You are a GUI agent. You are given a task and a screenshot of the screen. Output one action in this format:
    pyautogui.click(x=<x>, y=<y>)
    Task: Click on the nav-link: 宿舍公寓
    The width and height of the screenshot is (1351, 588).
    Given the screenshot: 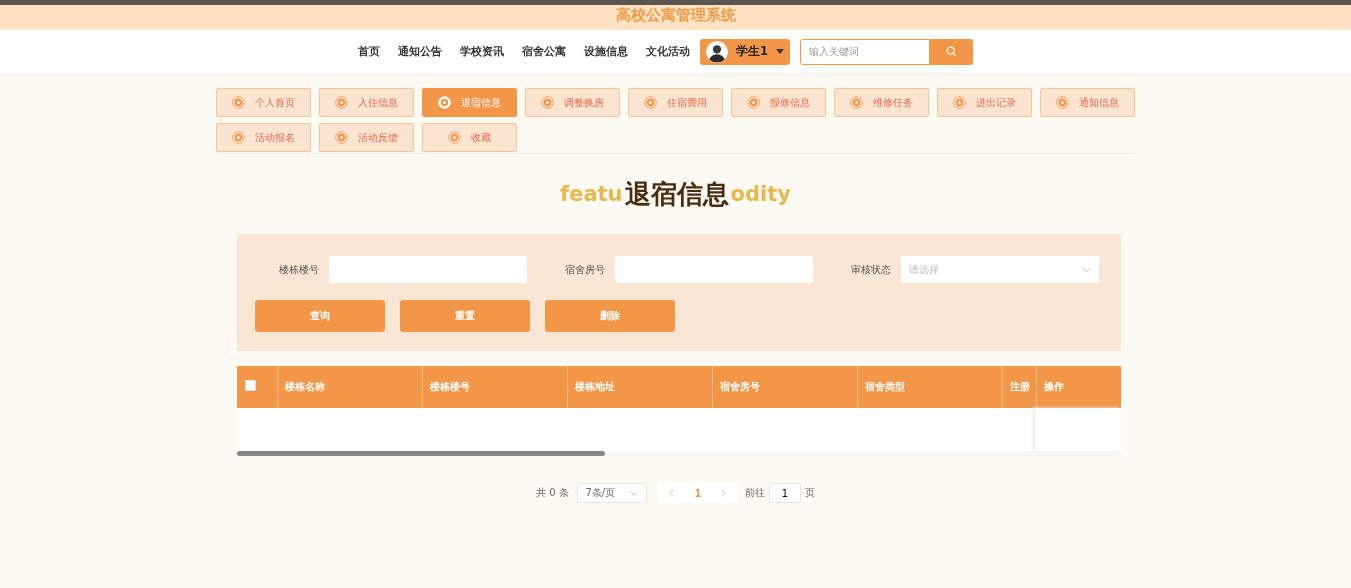 What is the action you would take?
    pyautogui.click(x=544, y=51)
    